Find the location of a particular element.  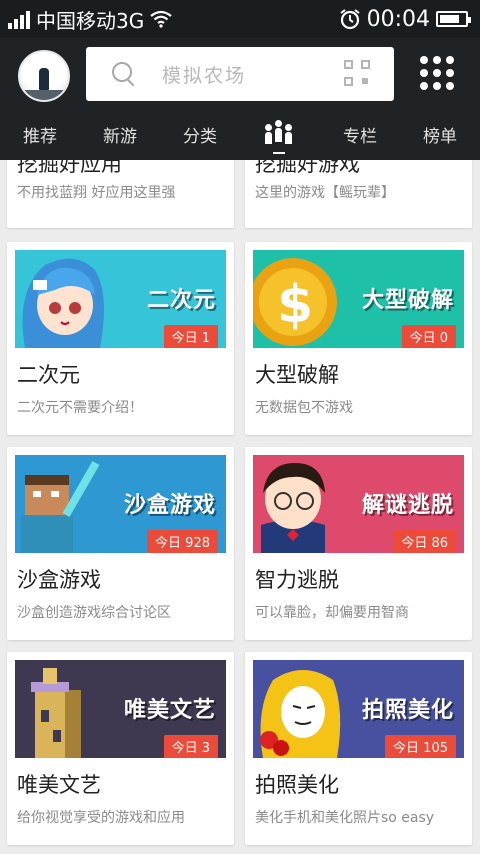

meme-face-illustration is located at coordinates (300, 714).